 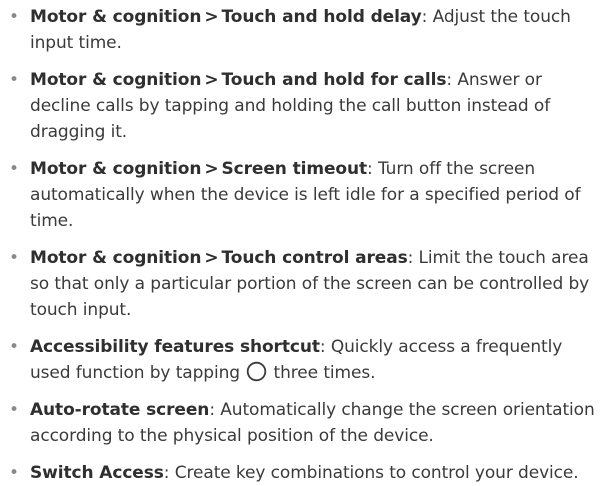 I want to click on setting-description-end: three times., so click(x=322, y=373).